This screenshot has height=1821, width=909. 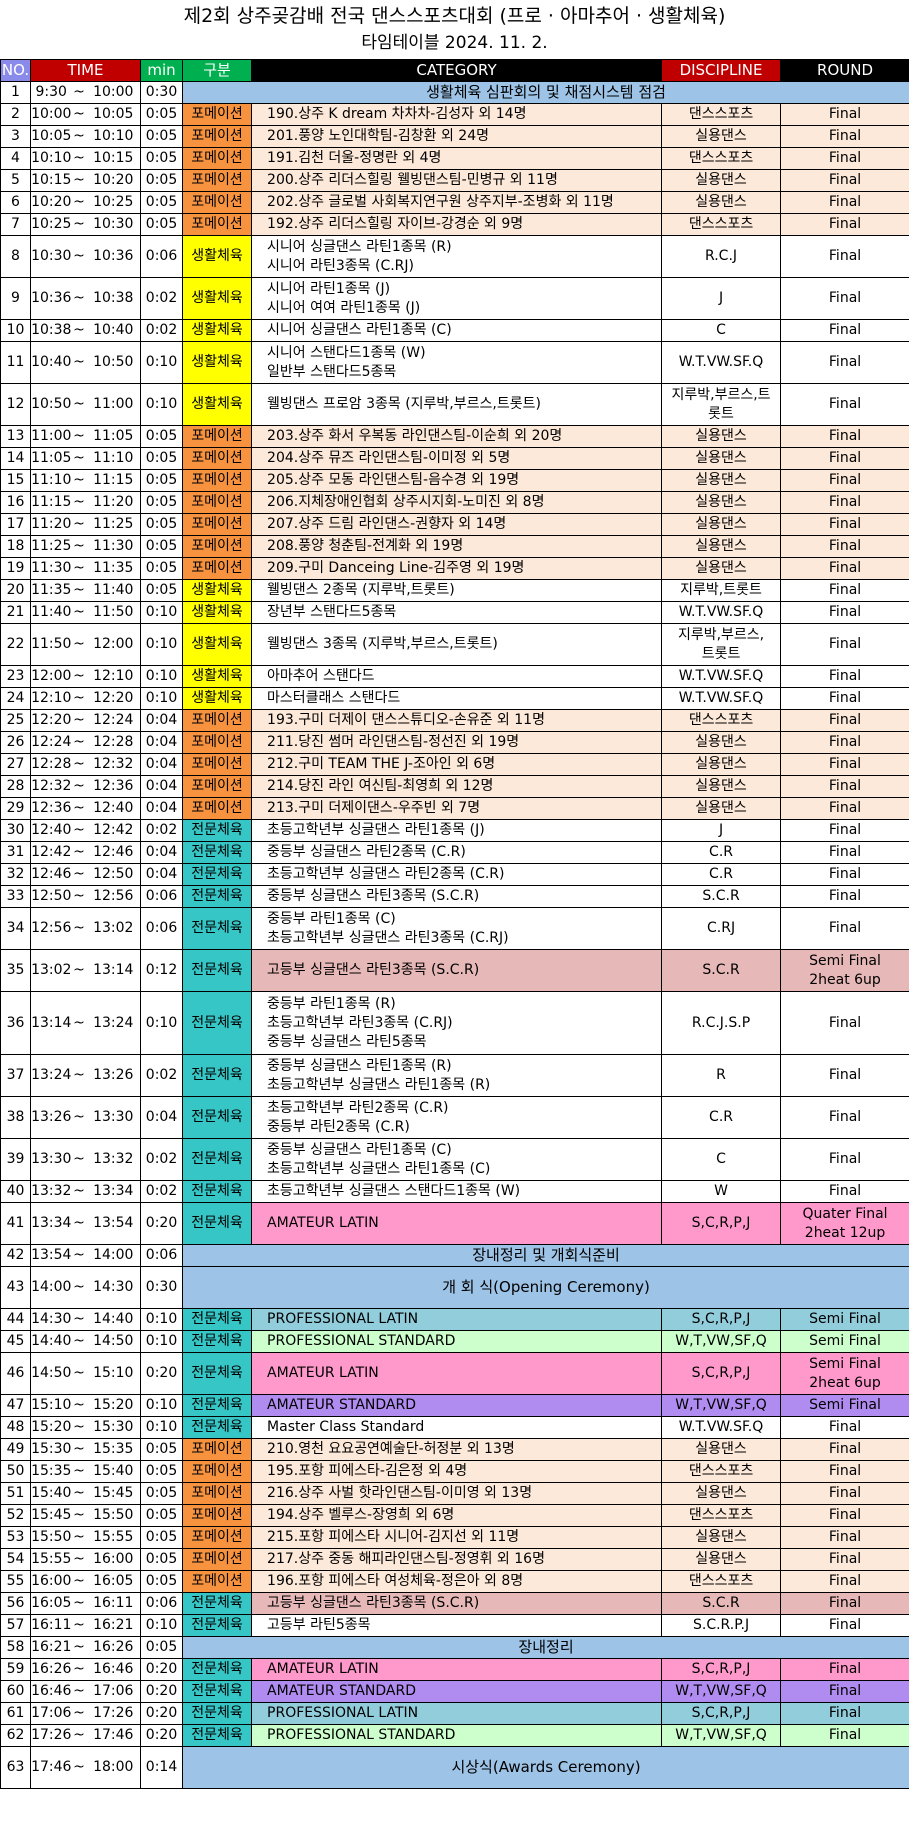 I want to click on round-cell: Semi Final, so click(x=844, y=1341).